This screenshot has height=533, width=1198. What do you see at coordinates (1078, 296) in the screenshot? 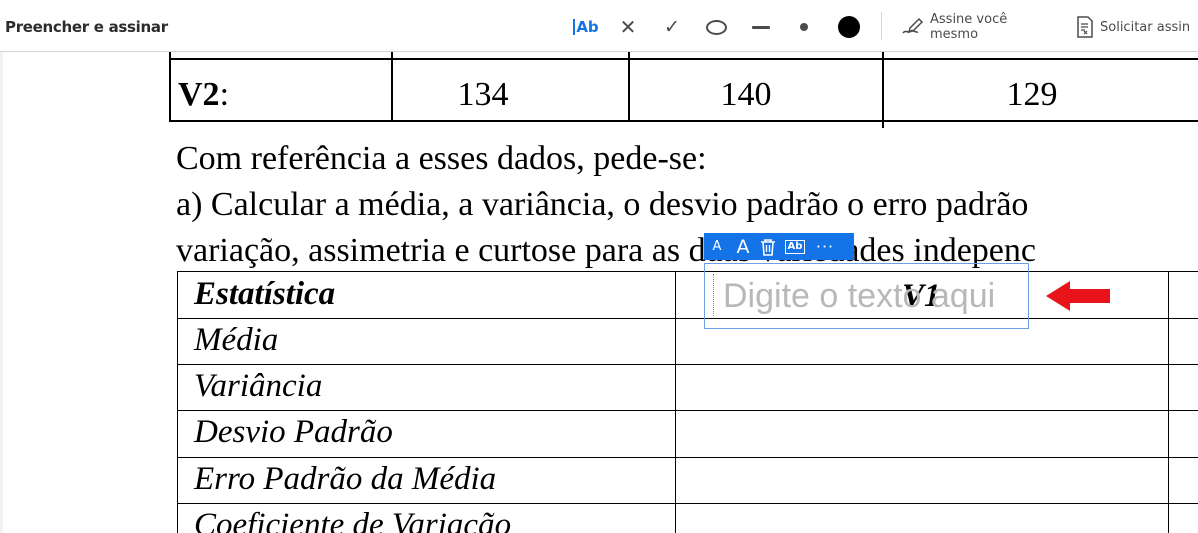
I see `red-arrow-icon` at bounding box center [1078, 296].